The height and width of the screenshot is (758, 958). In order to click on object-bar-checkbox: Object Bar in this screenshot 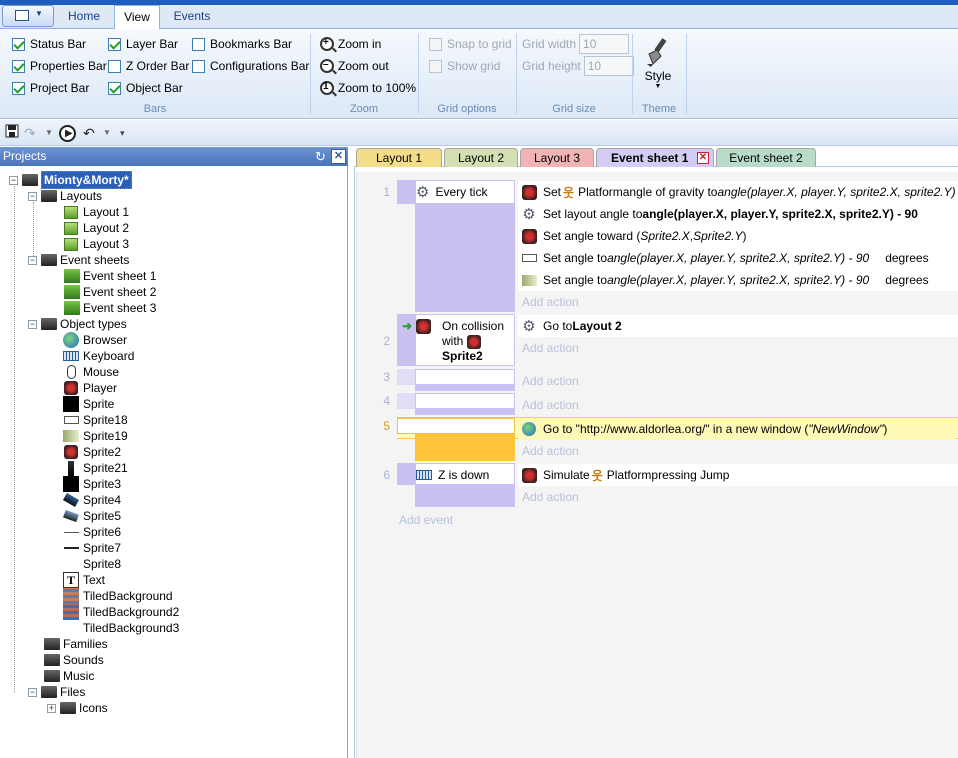, I will do `click(148, 88)`.